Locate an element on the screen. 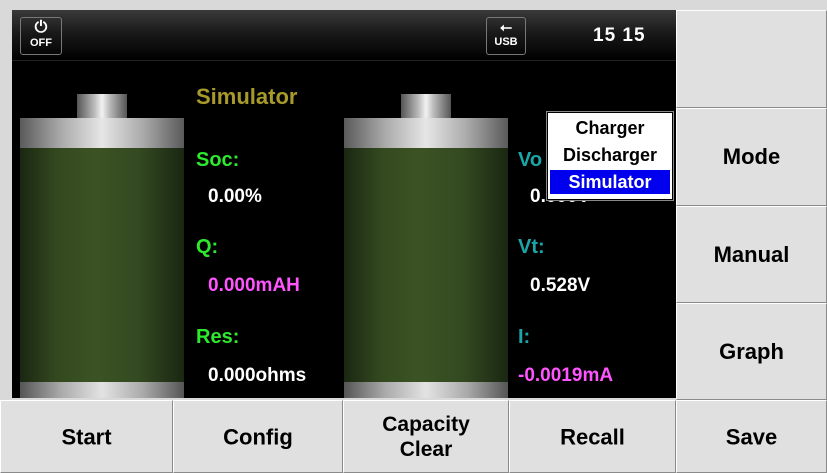 The image size is (827, 473). manual-button: Manual is located at coordinates (751, 254).